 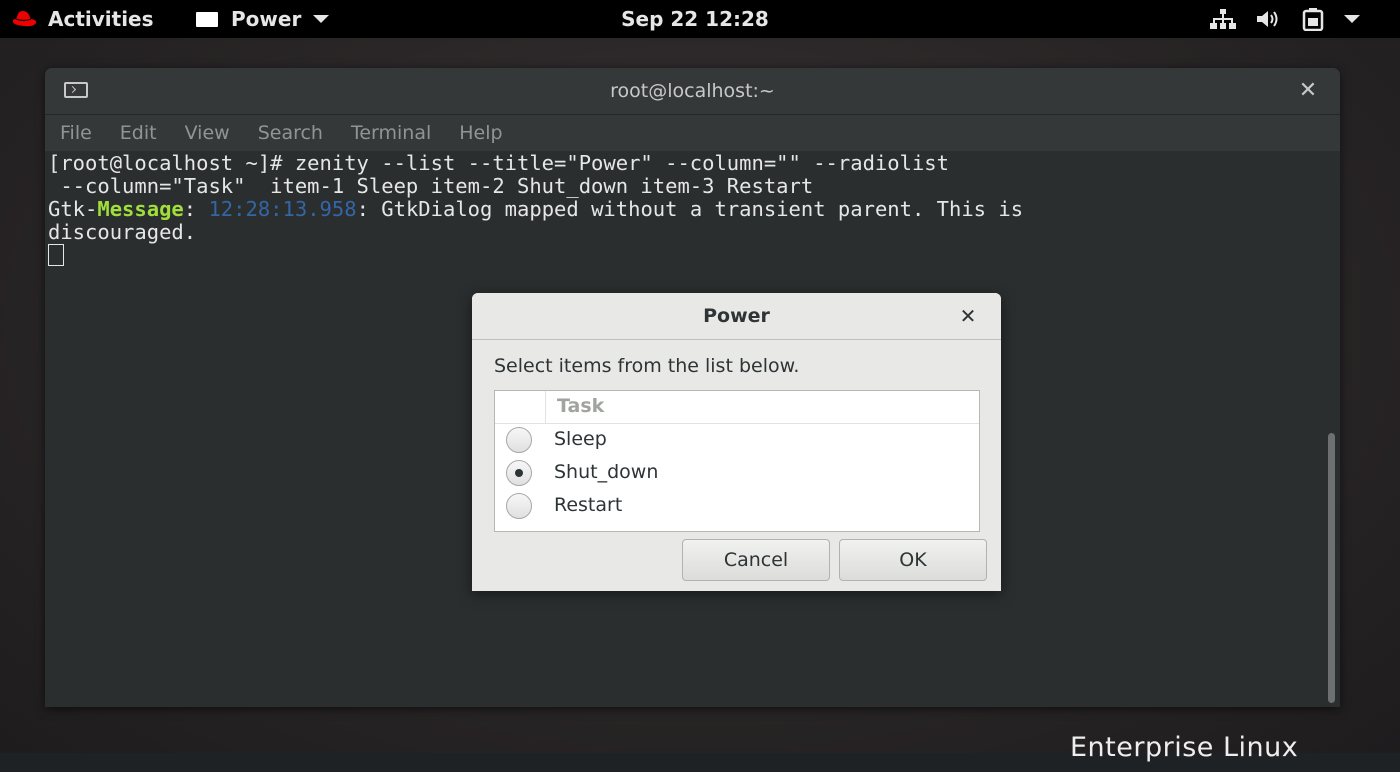 What do you see at coordinates (290, 133) in the screenshot?
I see `menu-search: Search` at bounding box center [290, 133].